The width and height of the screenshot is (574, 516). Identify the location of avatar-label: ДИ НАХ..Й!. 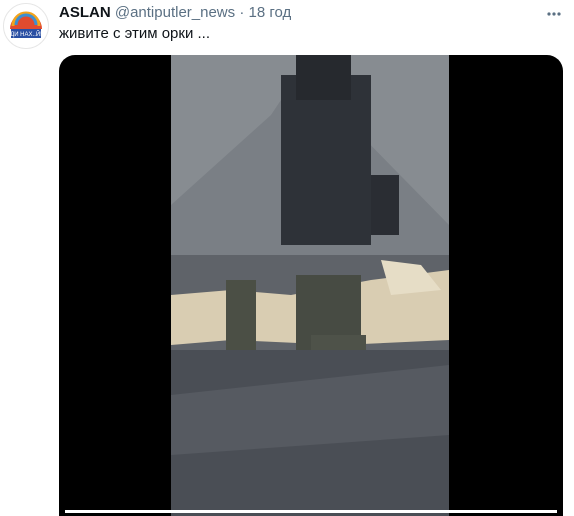
(26, 34).